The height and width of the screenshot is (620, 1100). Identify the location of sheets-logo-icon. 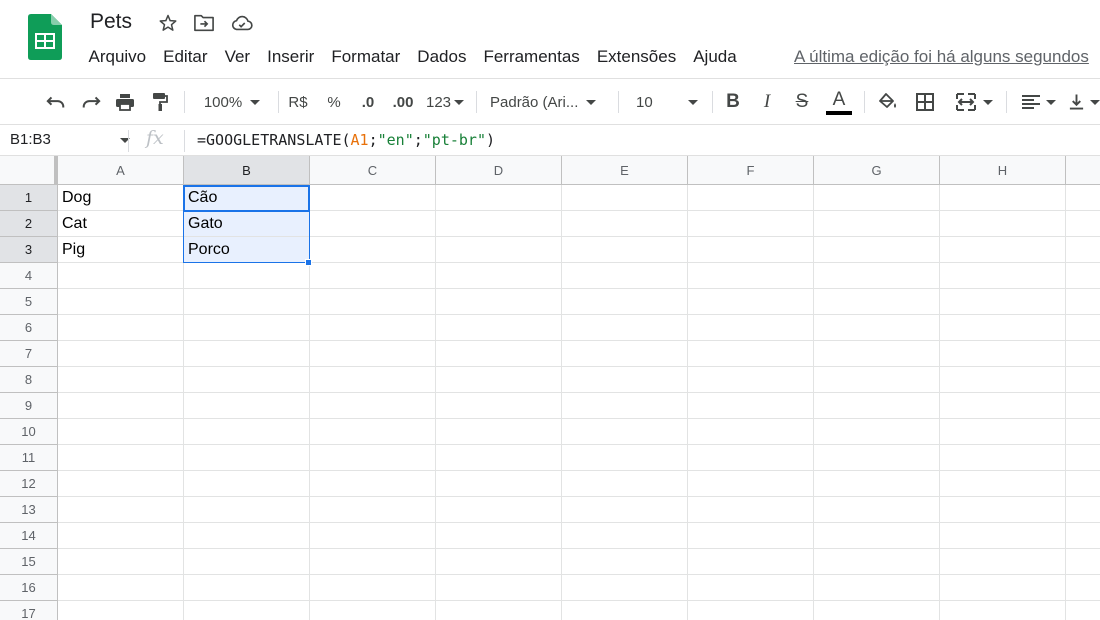
(45, 37).